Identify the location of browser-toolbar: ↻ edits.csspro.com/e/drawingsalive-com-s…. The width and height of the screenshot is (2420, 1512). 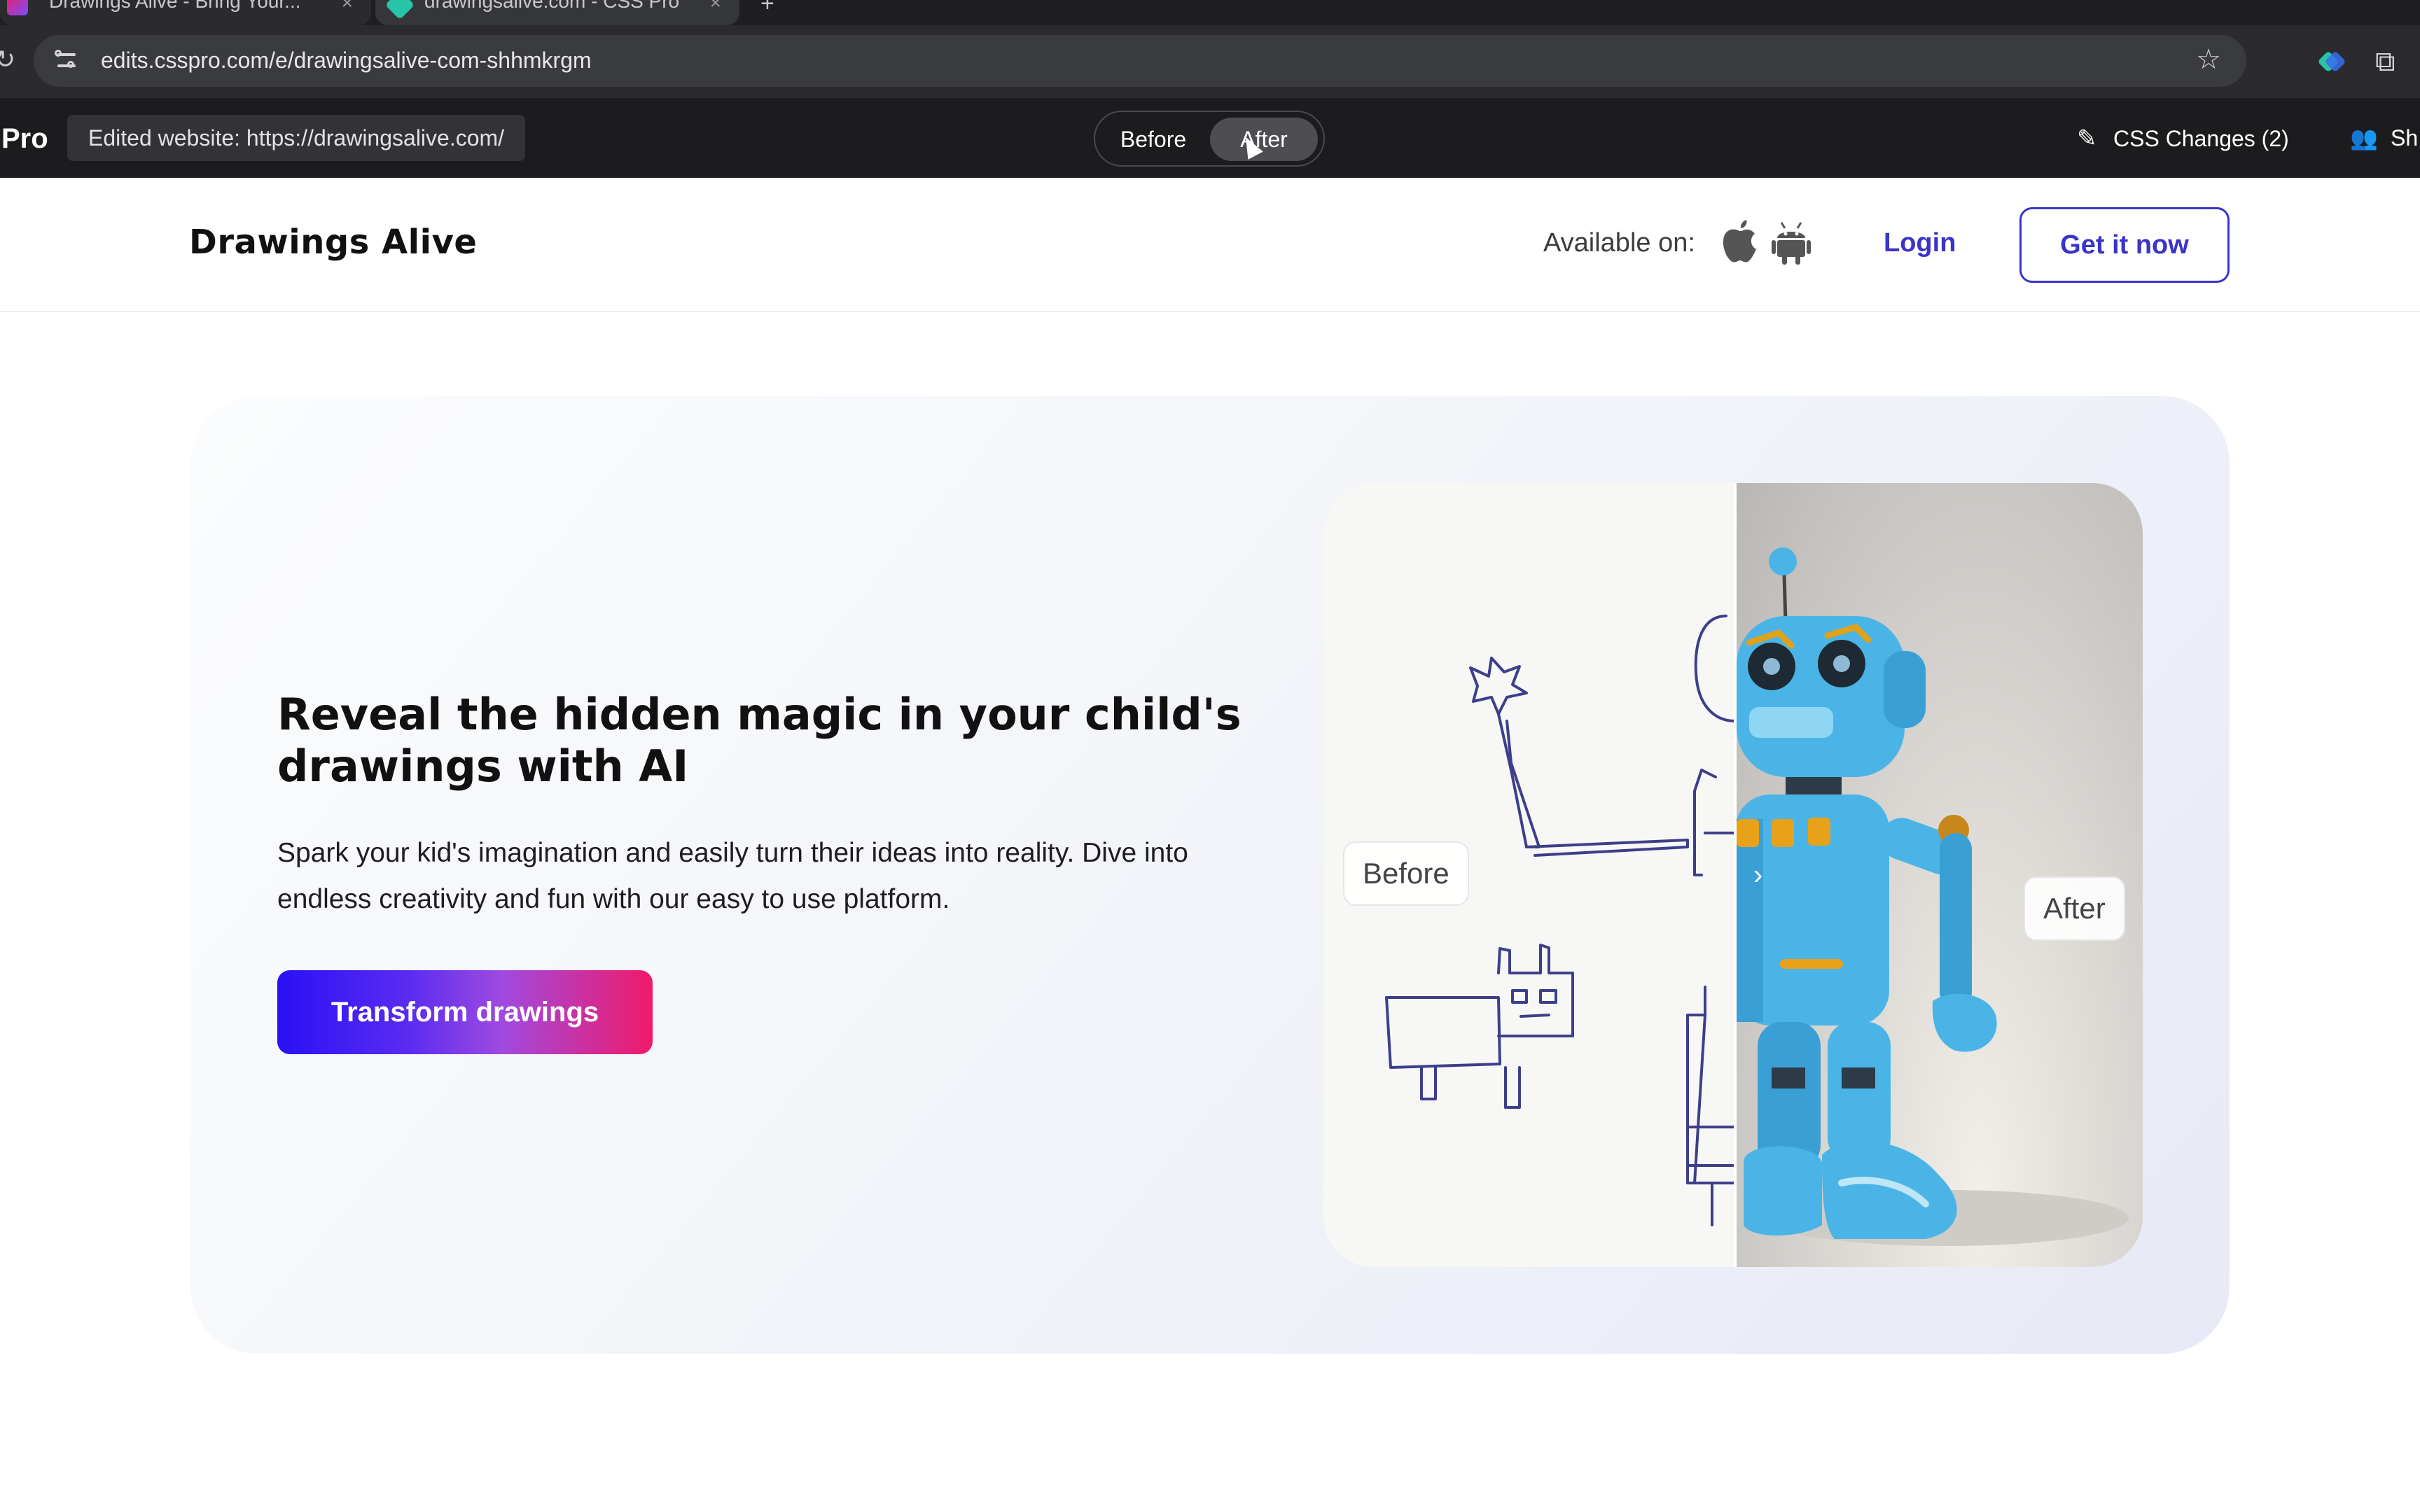
(1210, 61).